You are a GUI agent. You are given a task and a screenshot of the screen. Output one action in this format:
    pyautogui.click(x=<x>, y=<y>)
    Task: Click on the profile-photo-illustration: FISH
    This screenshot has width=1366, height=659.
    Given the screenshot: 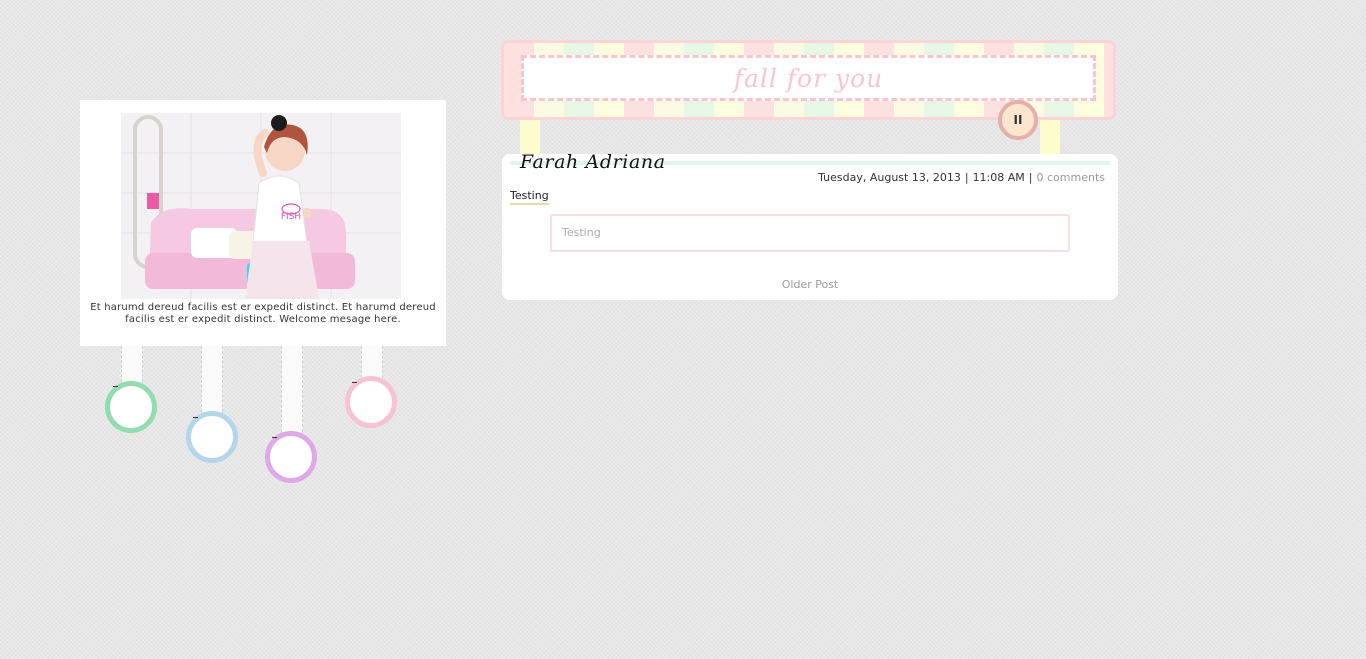 What is the action you would take?
    pyautogui.click(x=261, y=206)
    